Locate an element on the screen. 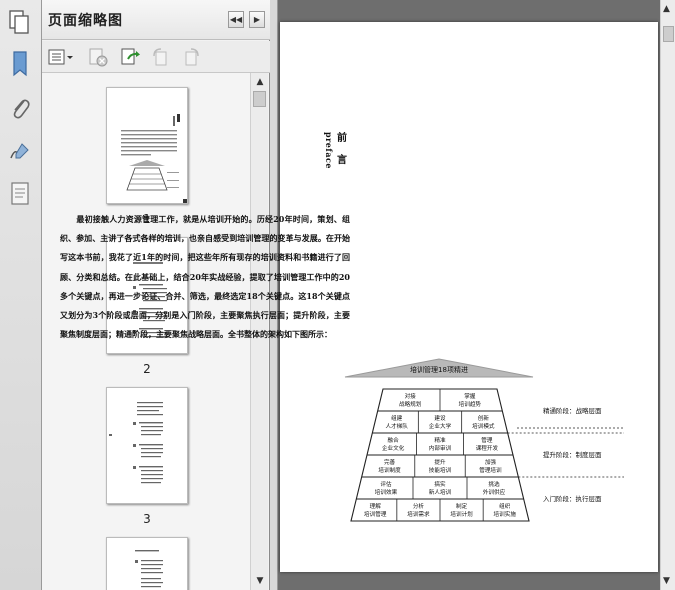 The width and height of the screenshot is (675, 590). bookmarks-icon is located at coordinates (20, 64).